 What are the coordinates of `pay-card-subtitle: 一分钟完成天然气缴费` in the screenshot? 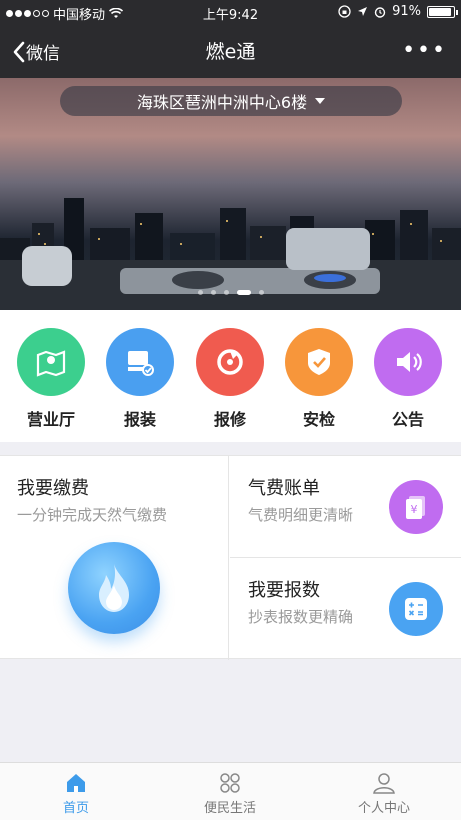 It's located at (92, 515).